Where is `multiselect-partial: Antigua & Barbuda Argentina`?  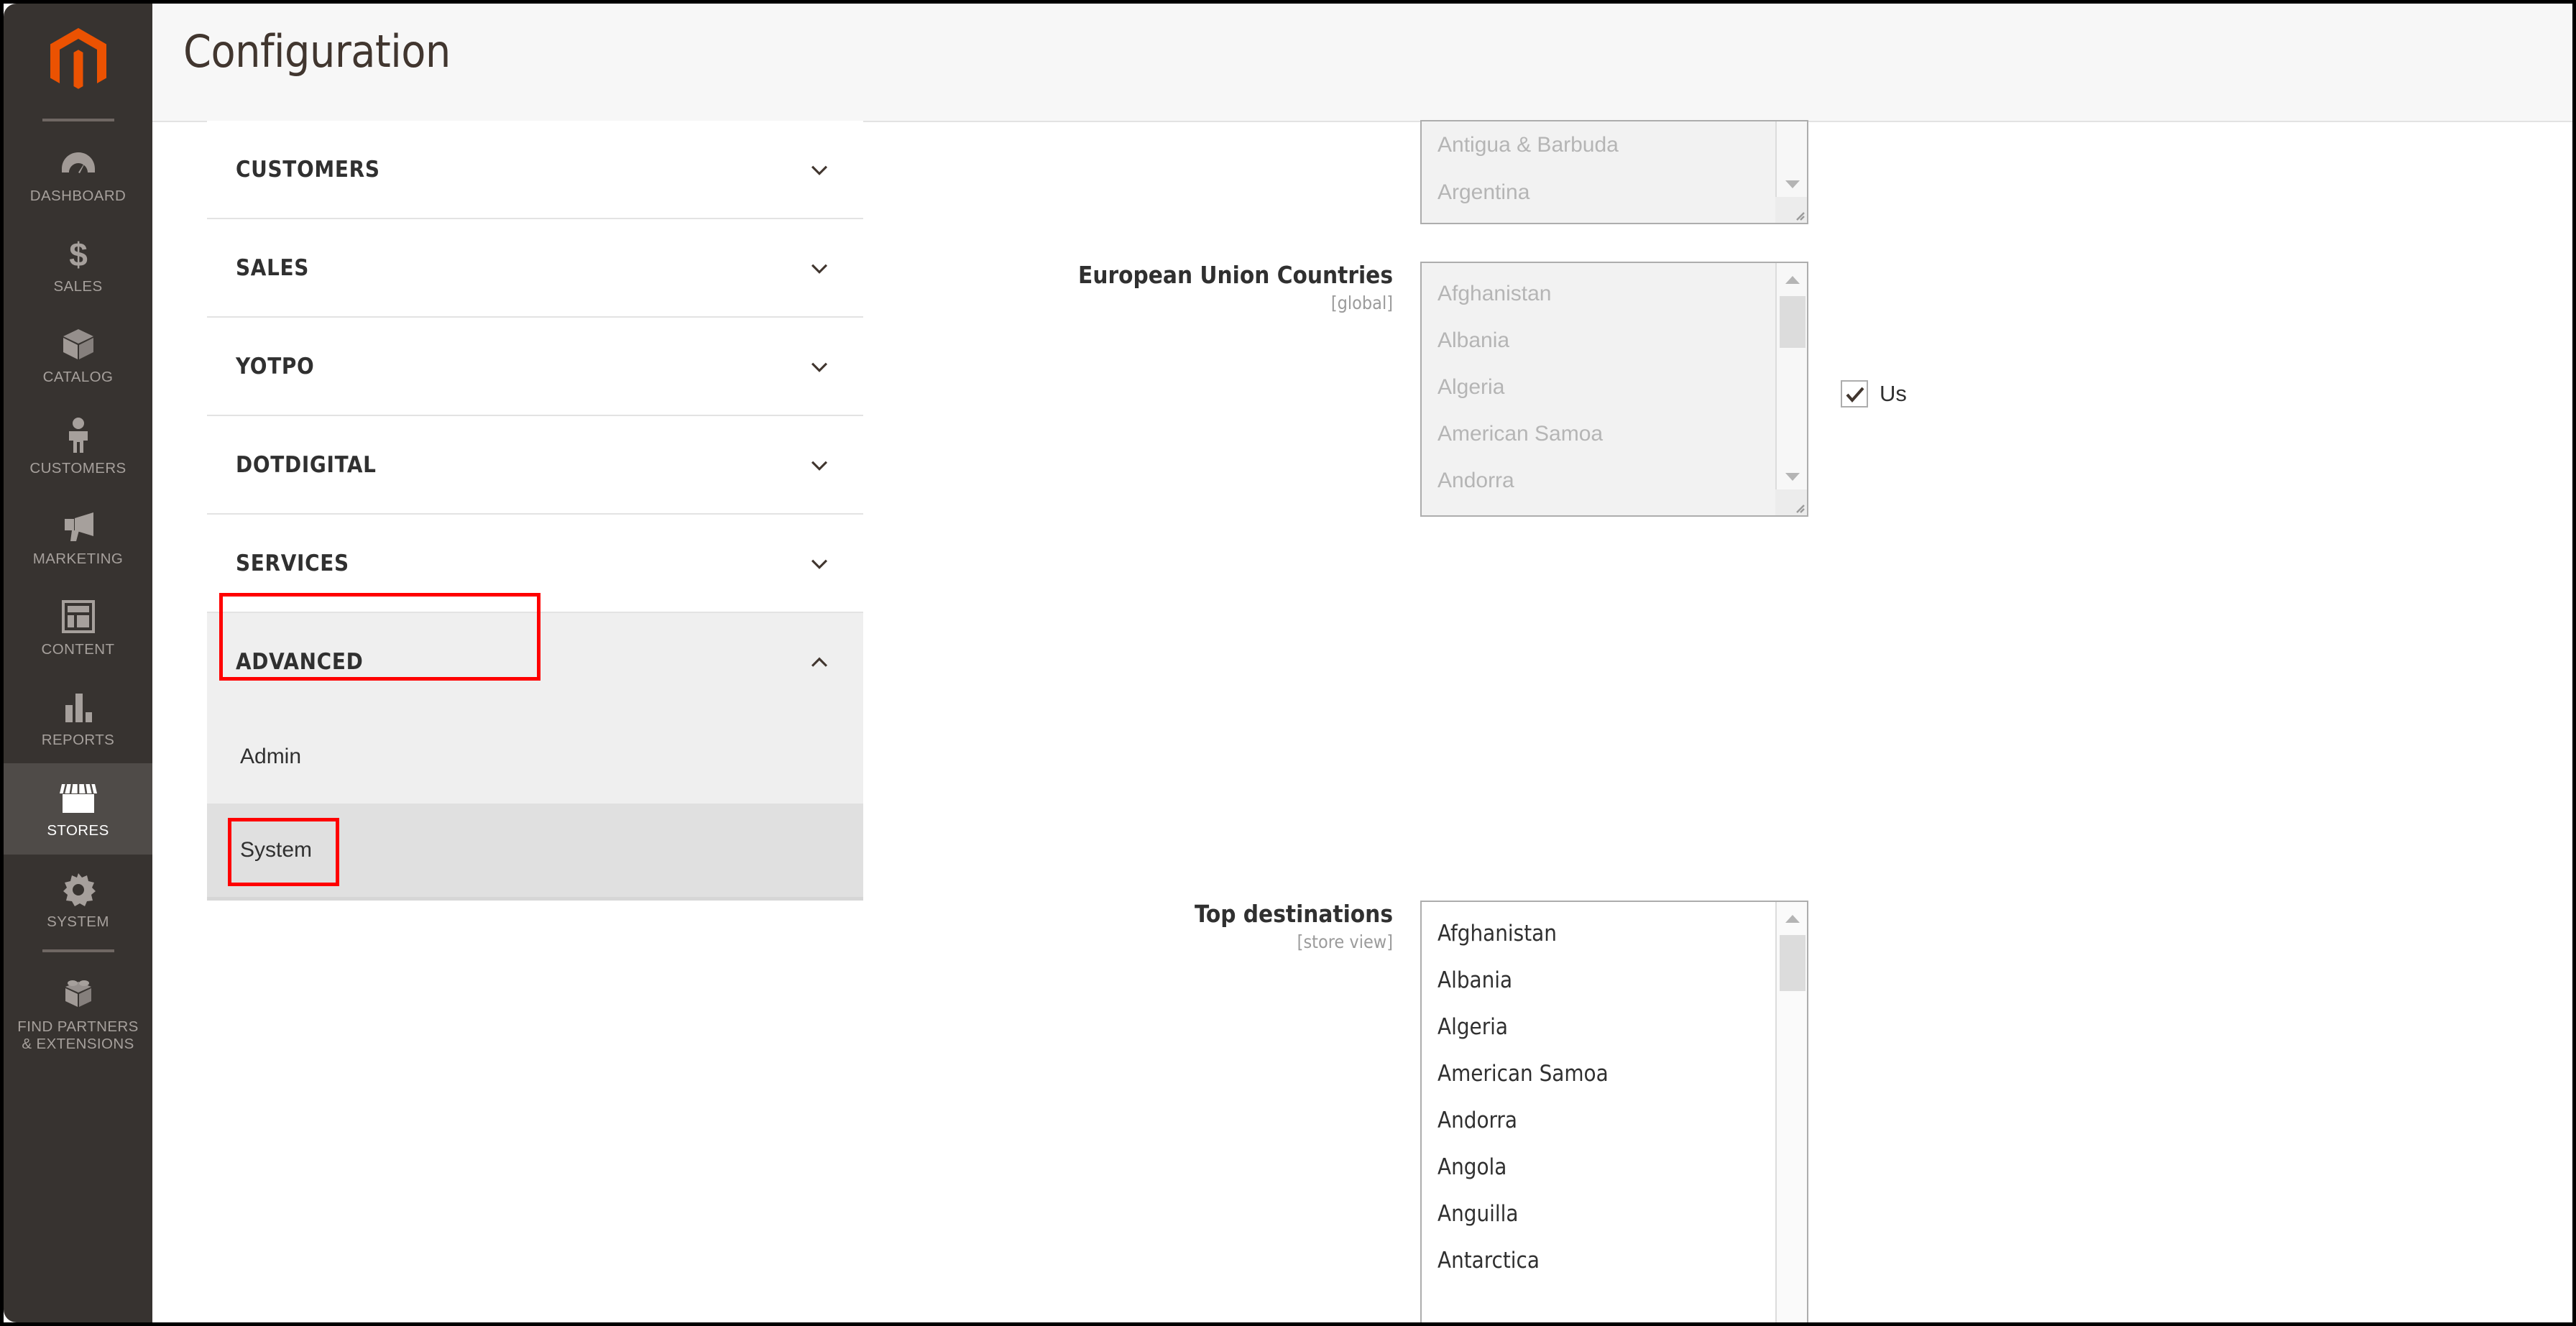 multiselect-partial: Antigua & Barbuda Argentina is located at coordinates (1614, 172).